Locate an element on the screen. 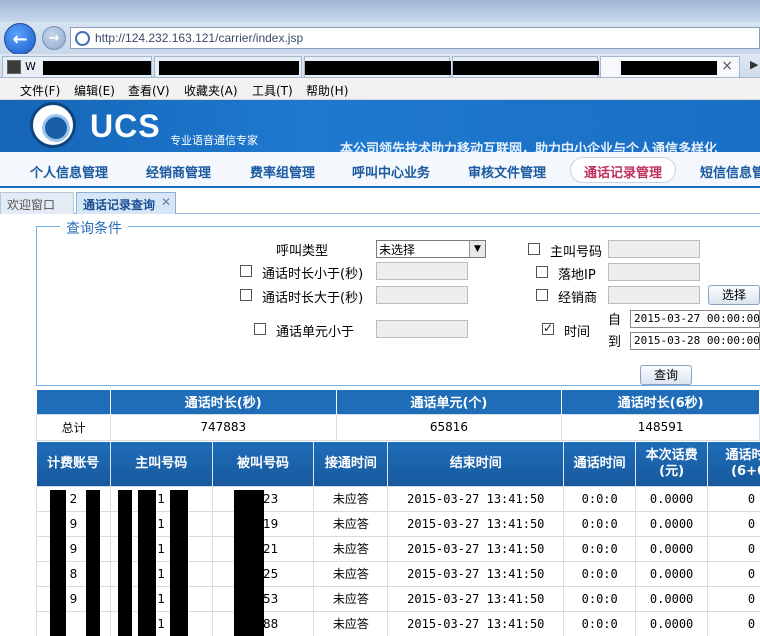 Image resolution: width=760 pixels, height=636 pixels. menu-favorites: 收藏夹(A) is located at coordinates (211, 90).